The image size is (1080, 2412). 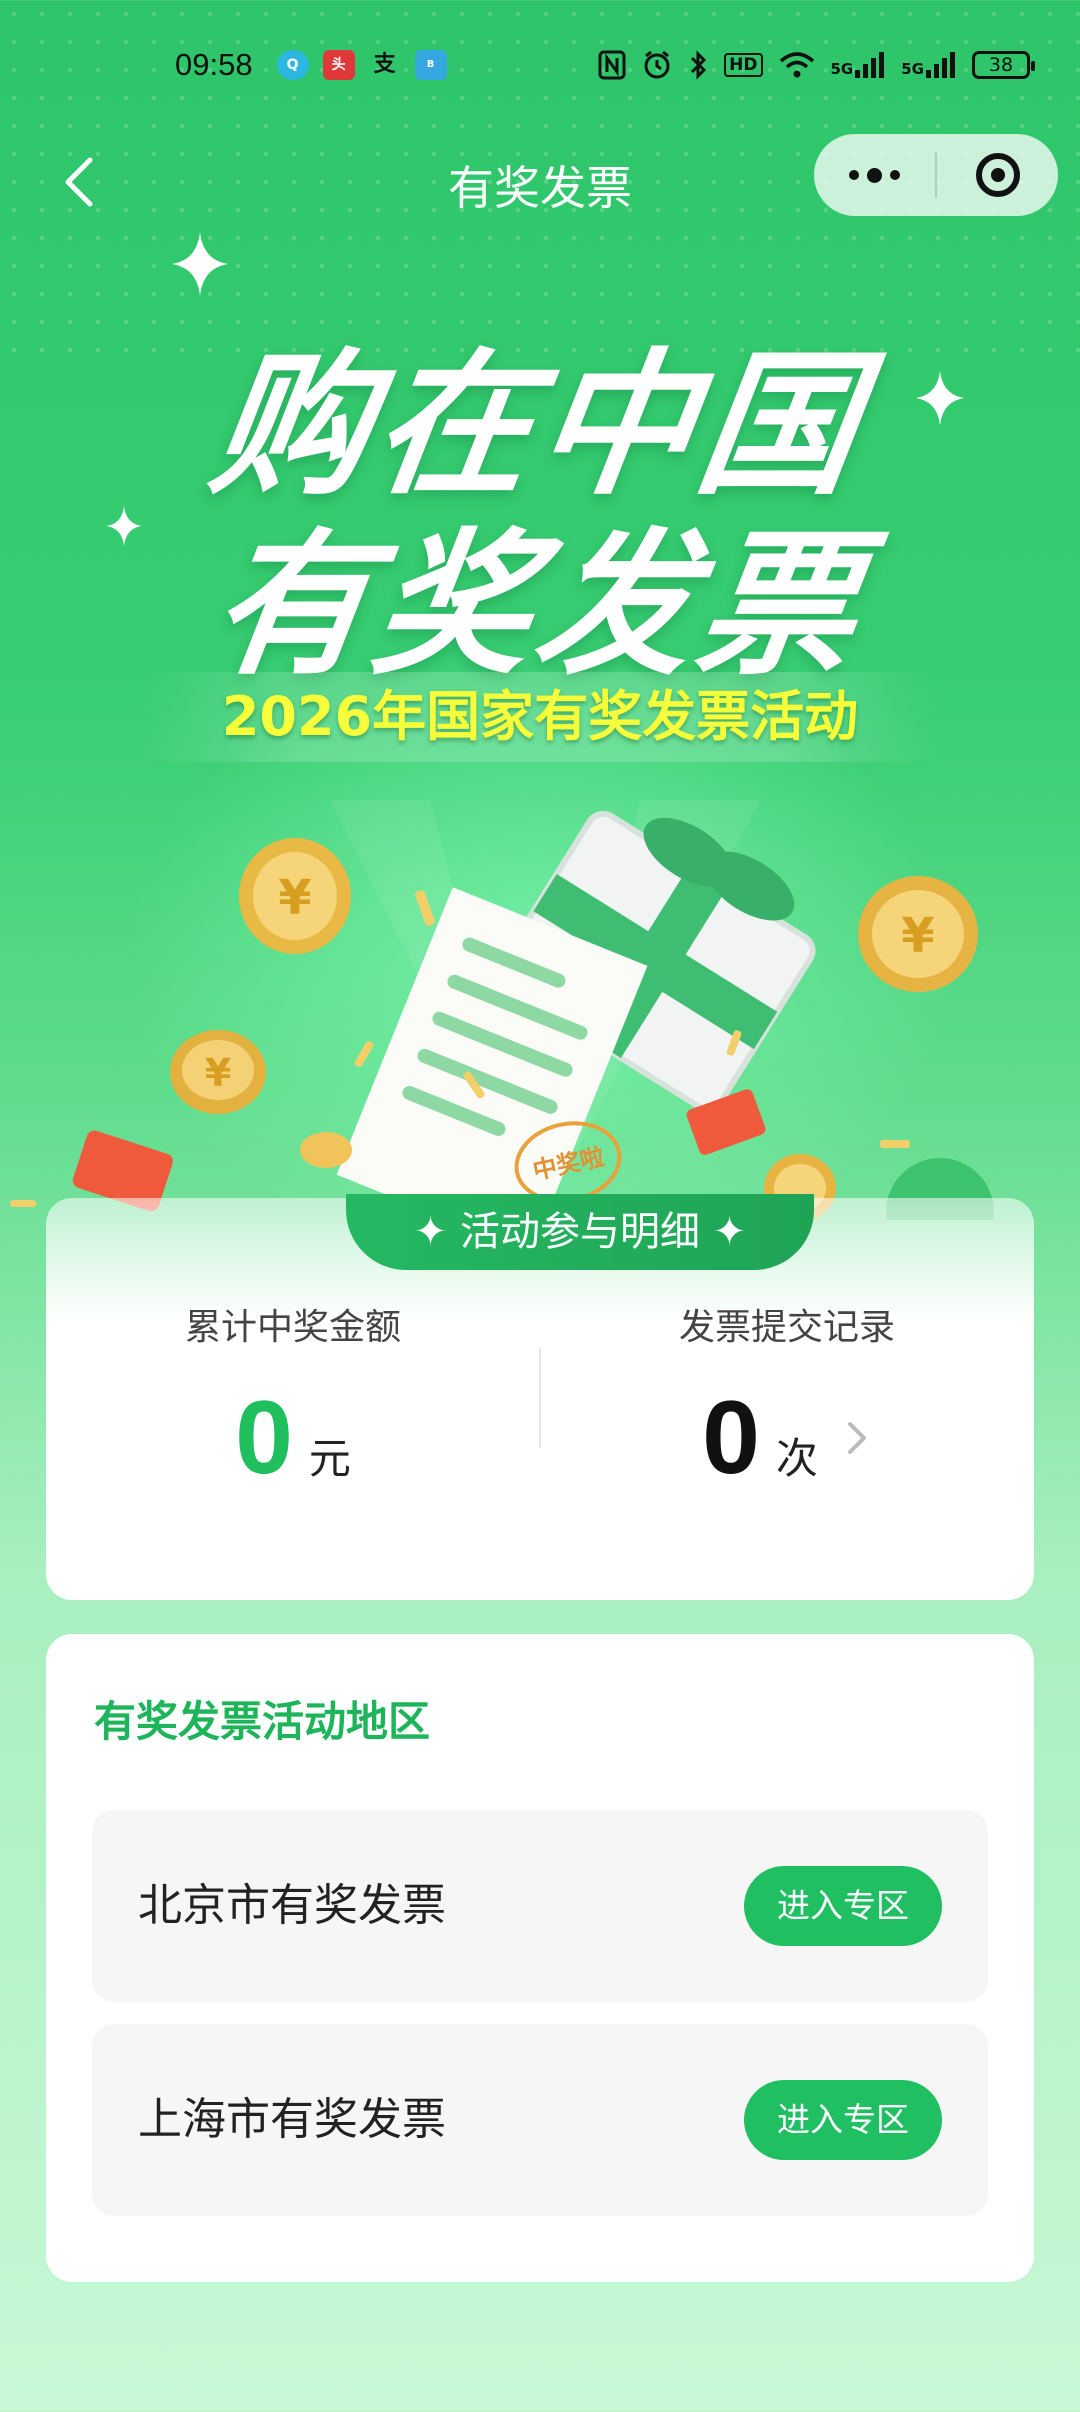 I want to click on alipay-icon: 支, so click(x=384, y=64).